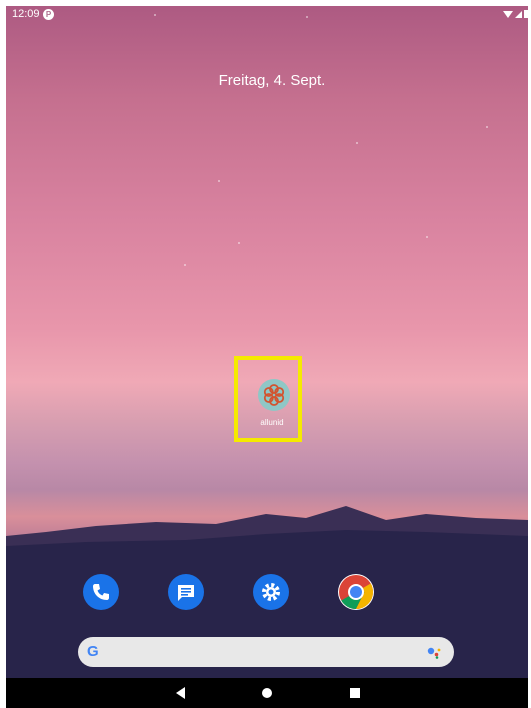  Describe the element at coordinates (271, 592) in the screenshot. I see `gear-icon` at that location.